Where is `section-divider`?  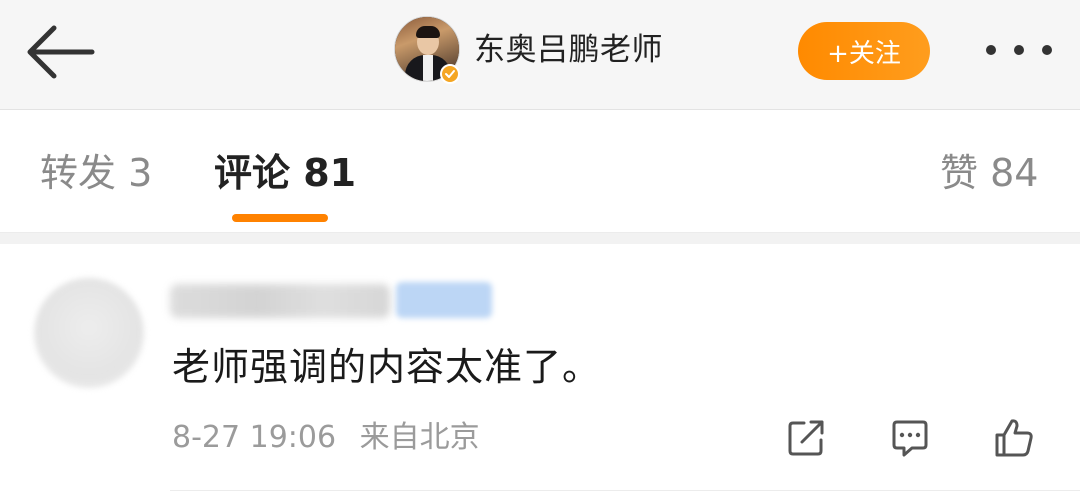 section-divider is located at coordinates (540, 238).